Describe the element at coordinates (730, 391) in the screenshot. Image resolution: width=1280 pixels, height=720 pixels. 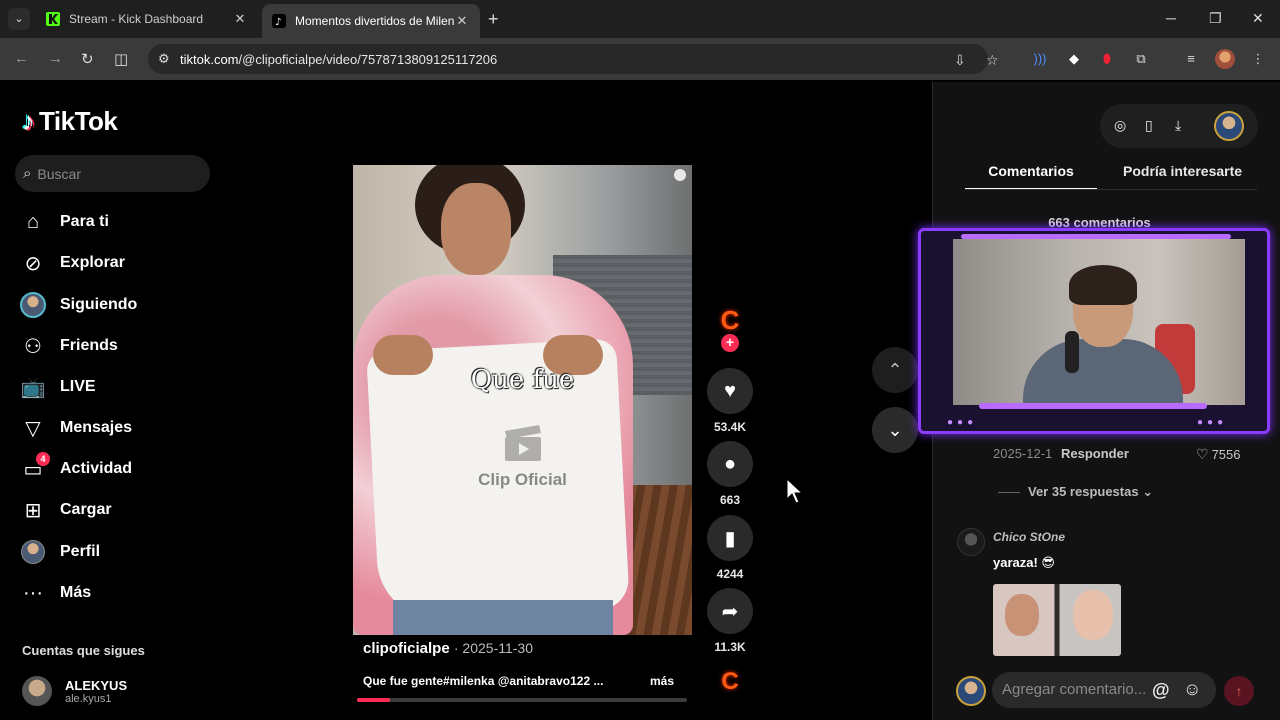
I see `heart-icon: ♥` at that location.